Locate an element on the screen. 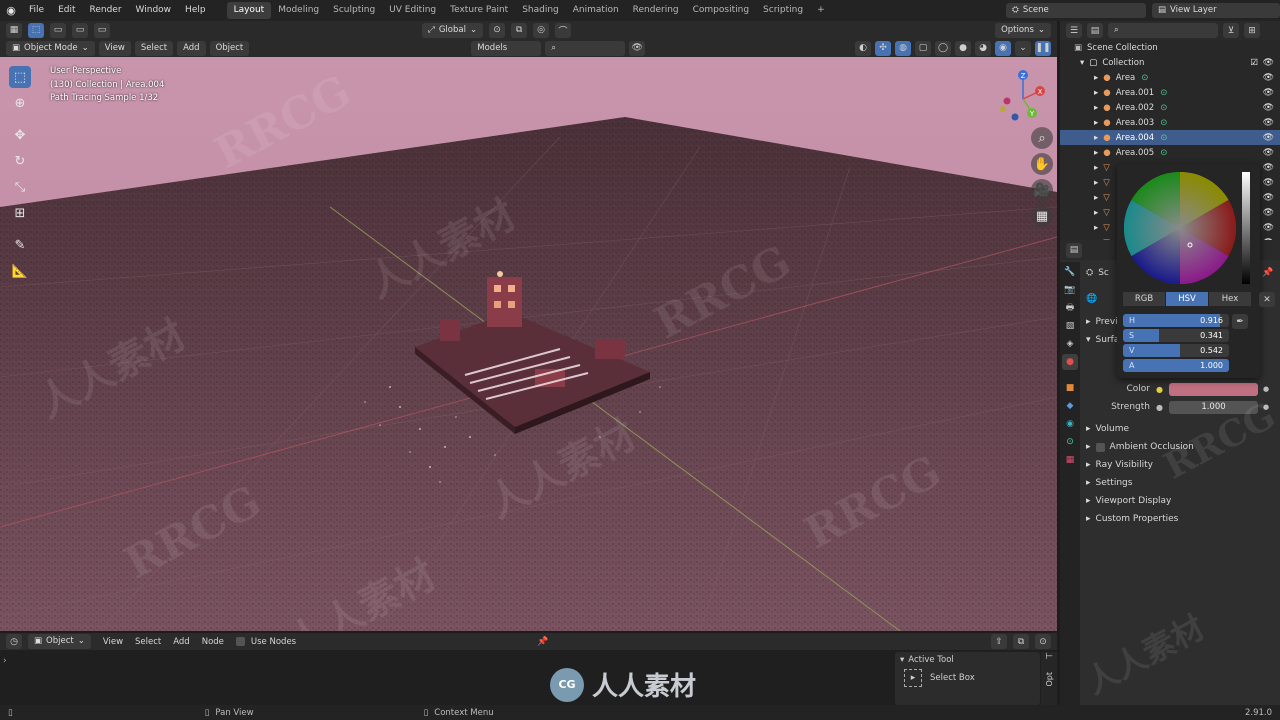 This screenshot has height=720, width=1280. pivot-icon: ⊙ is located at coordinates (497, 30).